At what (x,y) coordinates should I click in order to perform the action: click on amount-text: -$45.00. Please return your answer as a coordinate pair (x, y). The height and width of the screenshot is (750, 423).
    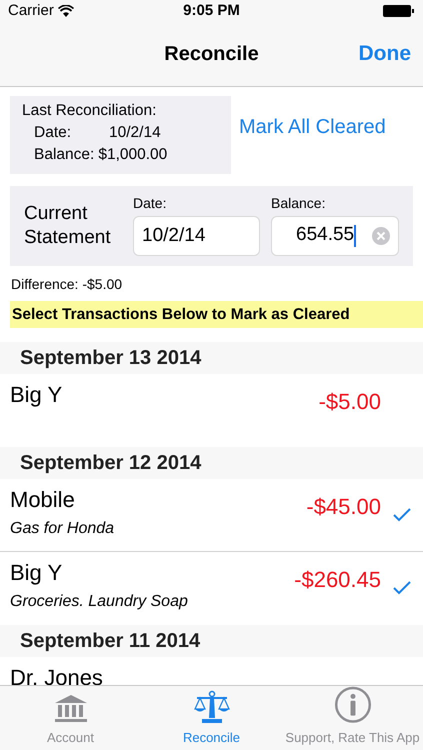
    Looking at the image, I should click on (343, 507).